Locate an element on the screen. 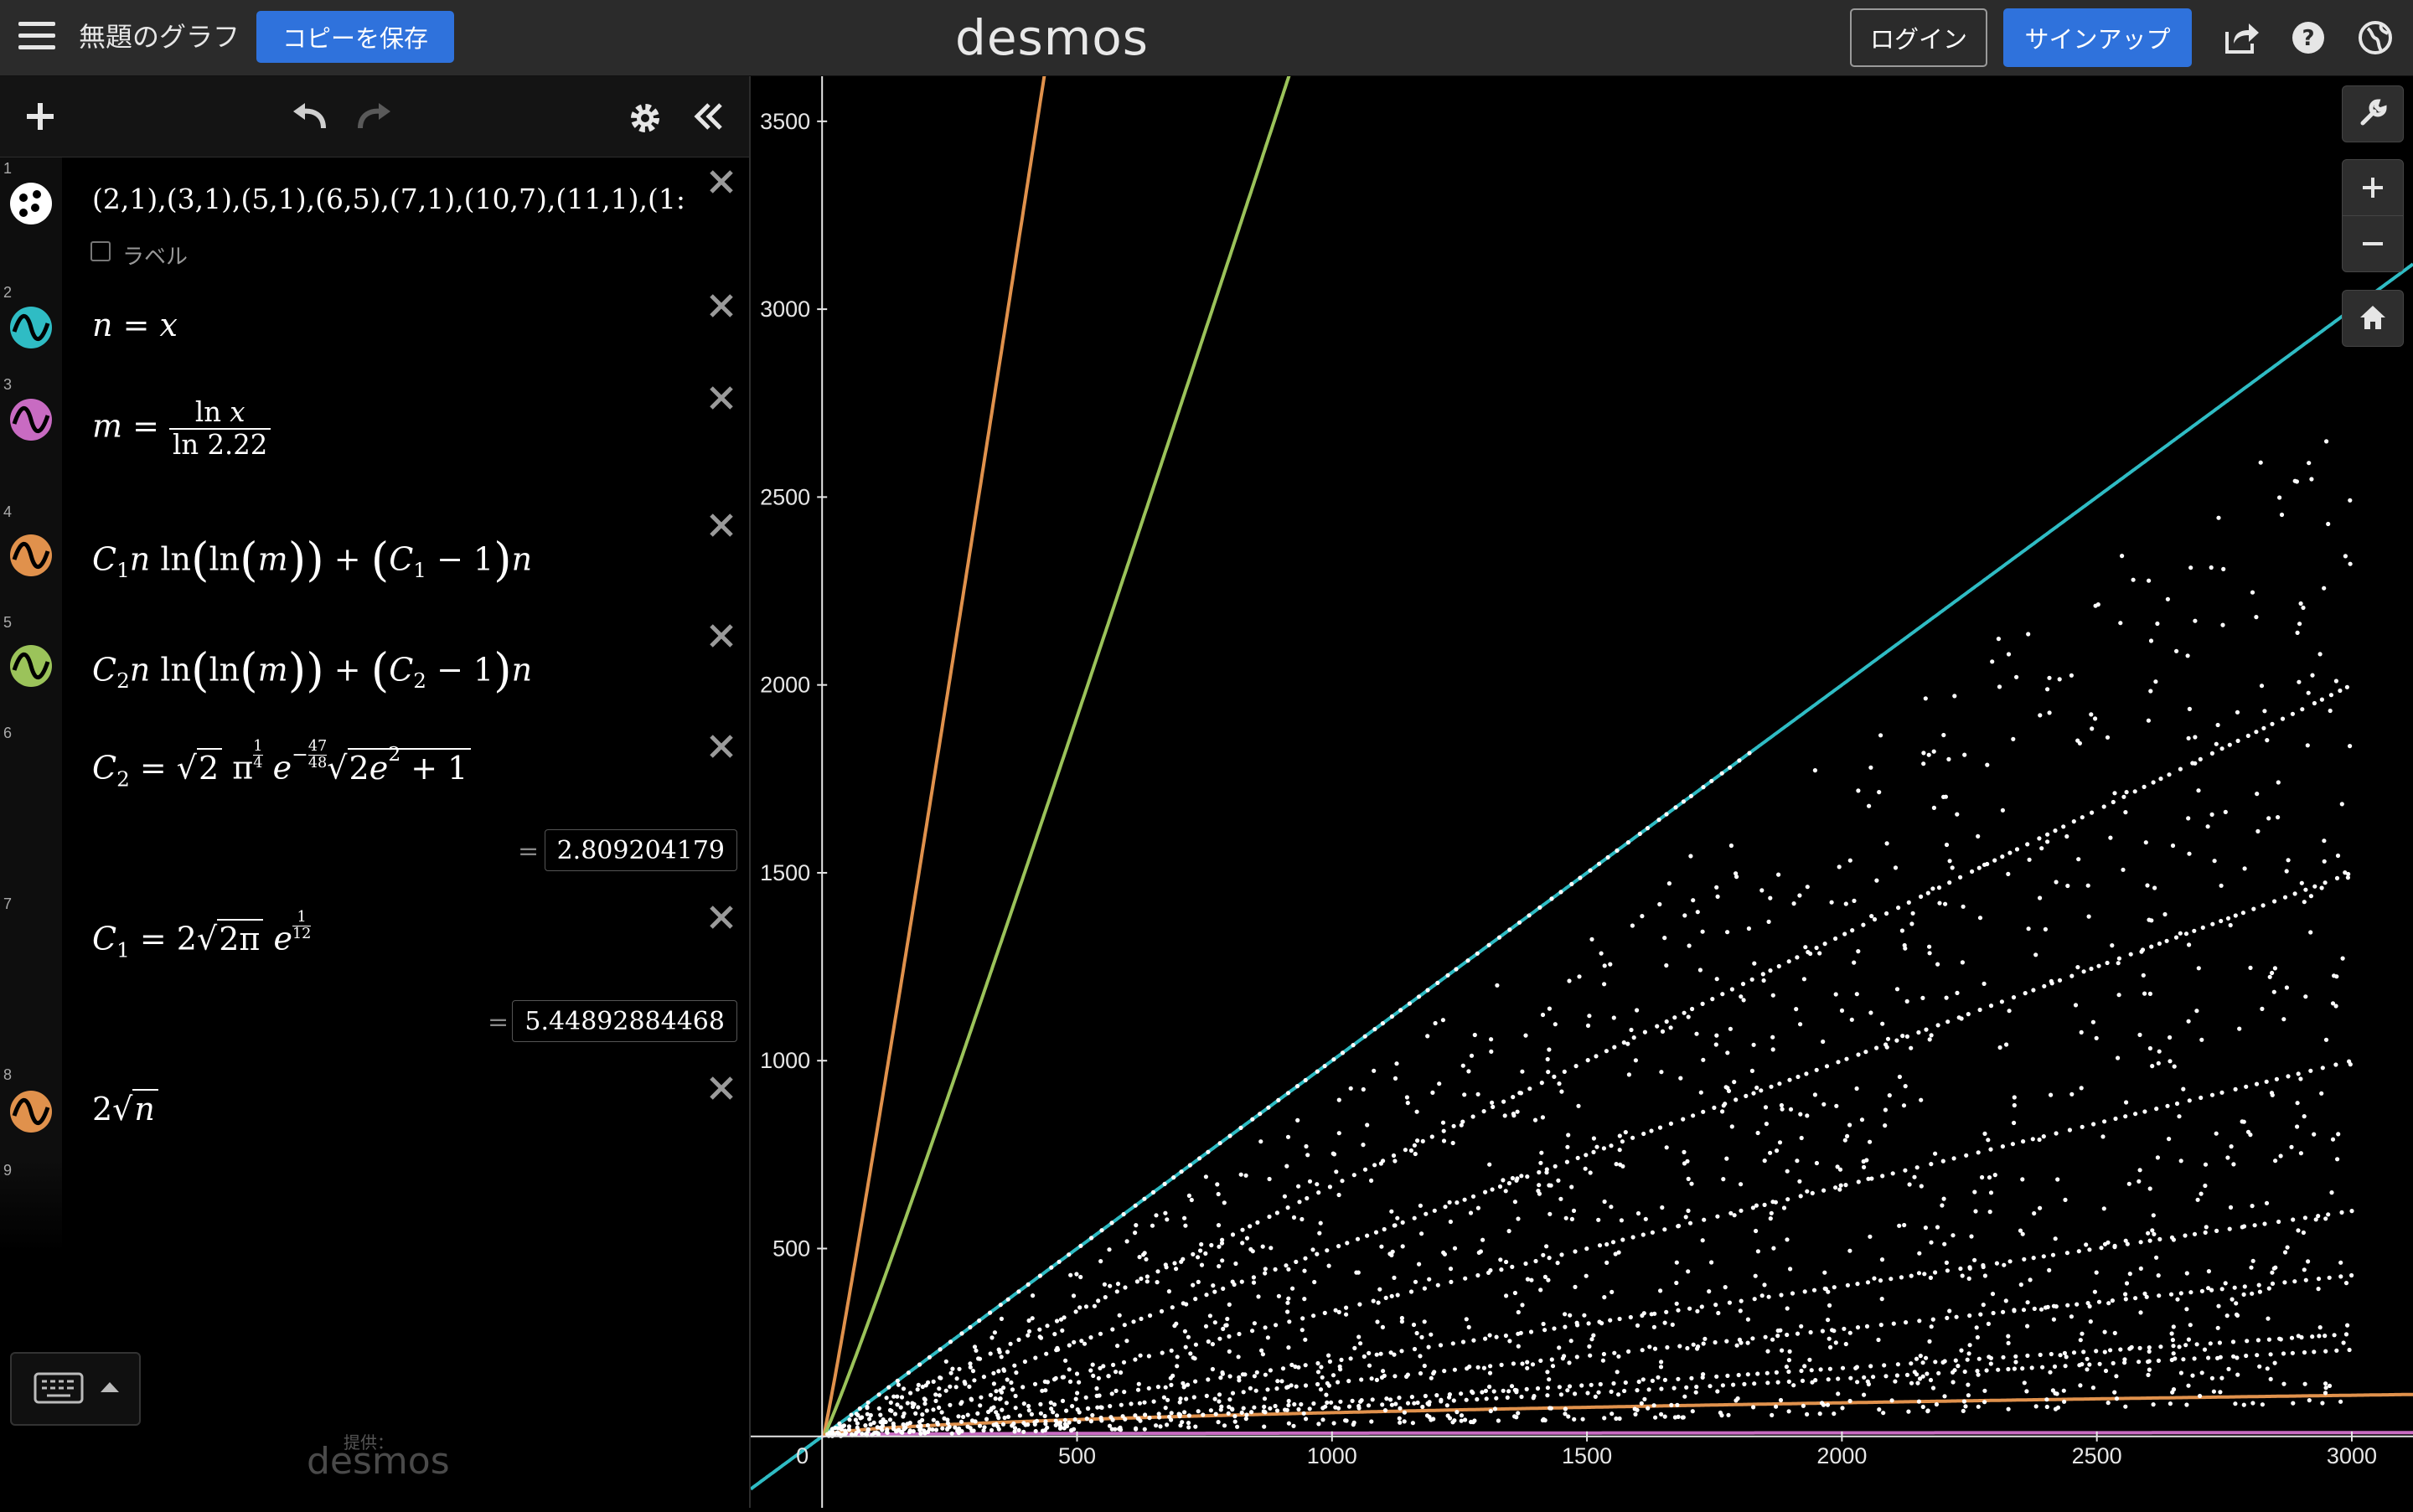  graph-settings-button is located at coordinates (2373, 113).